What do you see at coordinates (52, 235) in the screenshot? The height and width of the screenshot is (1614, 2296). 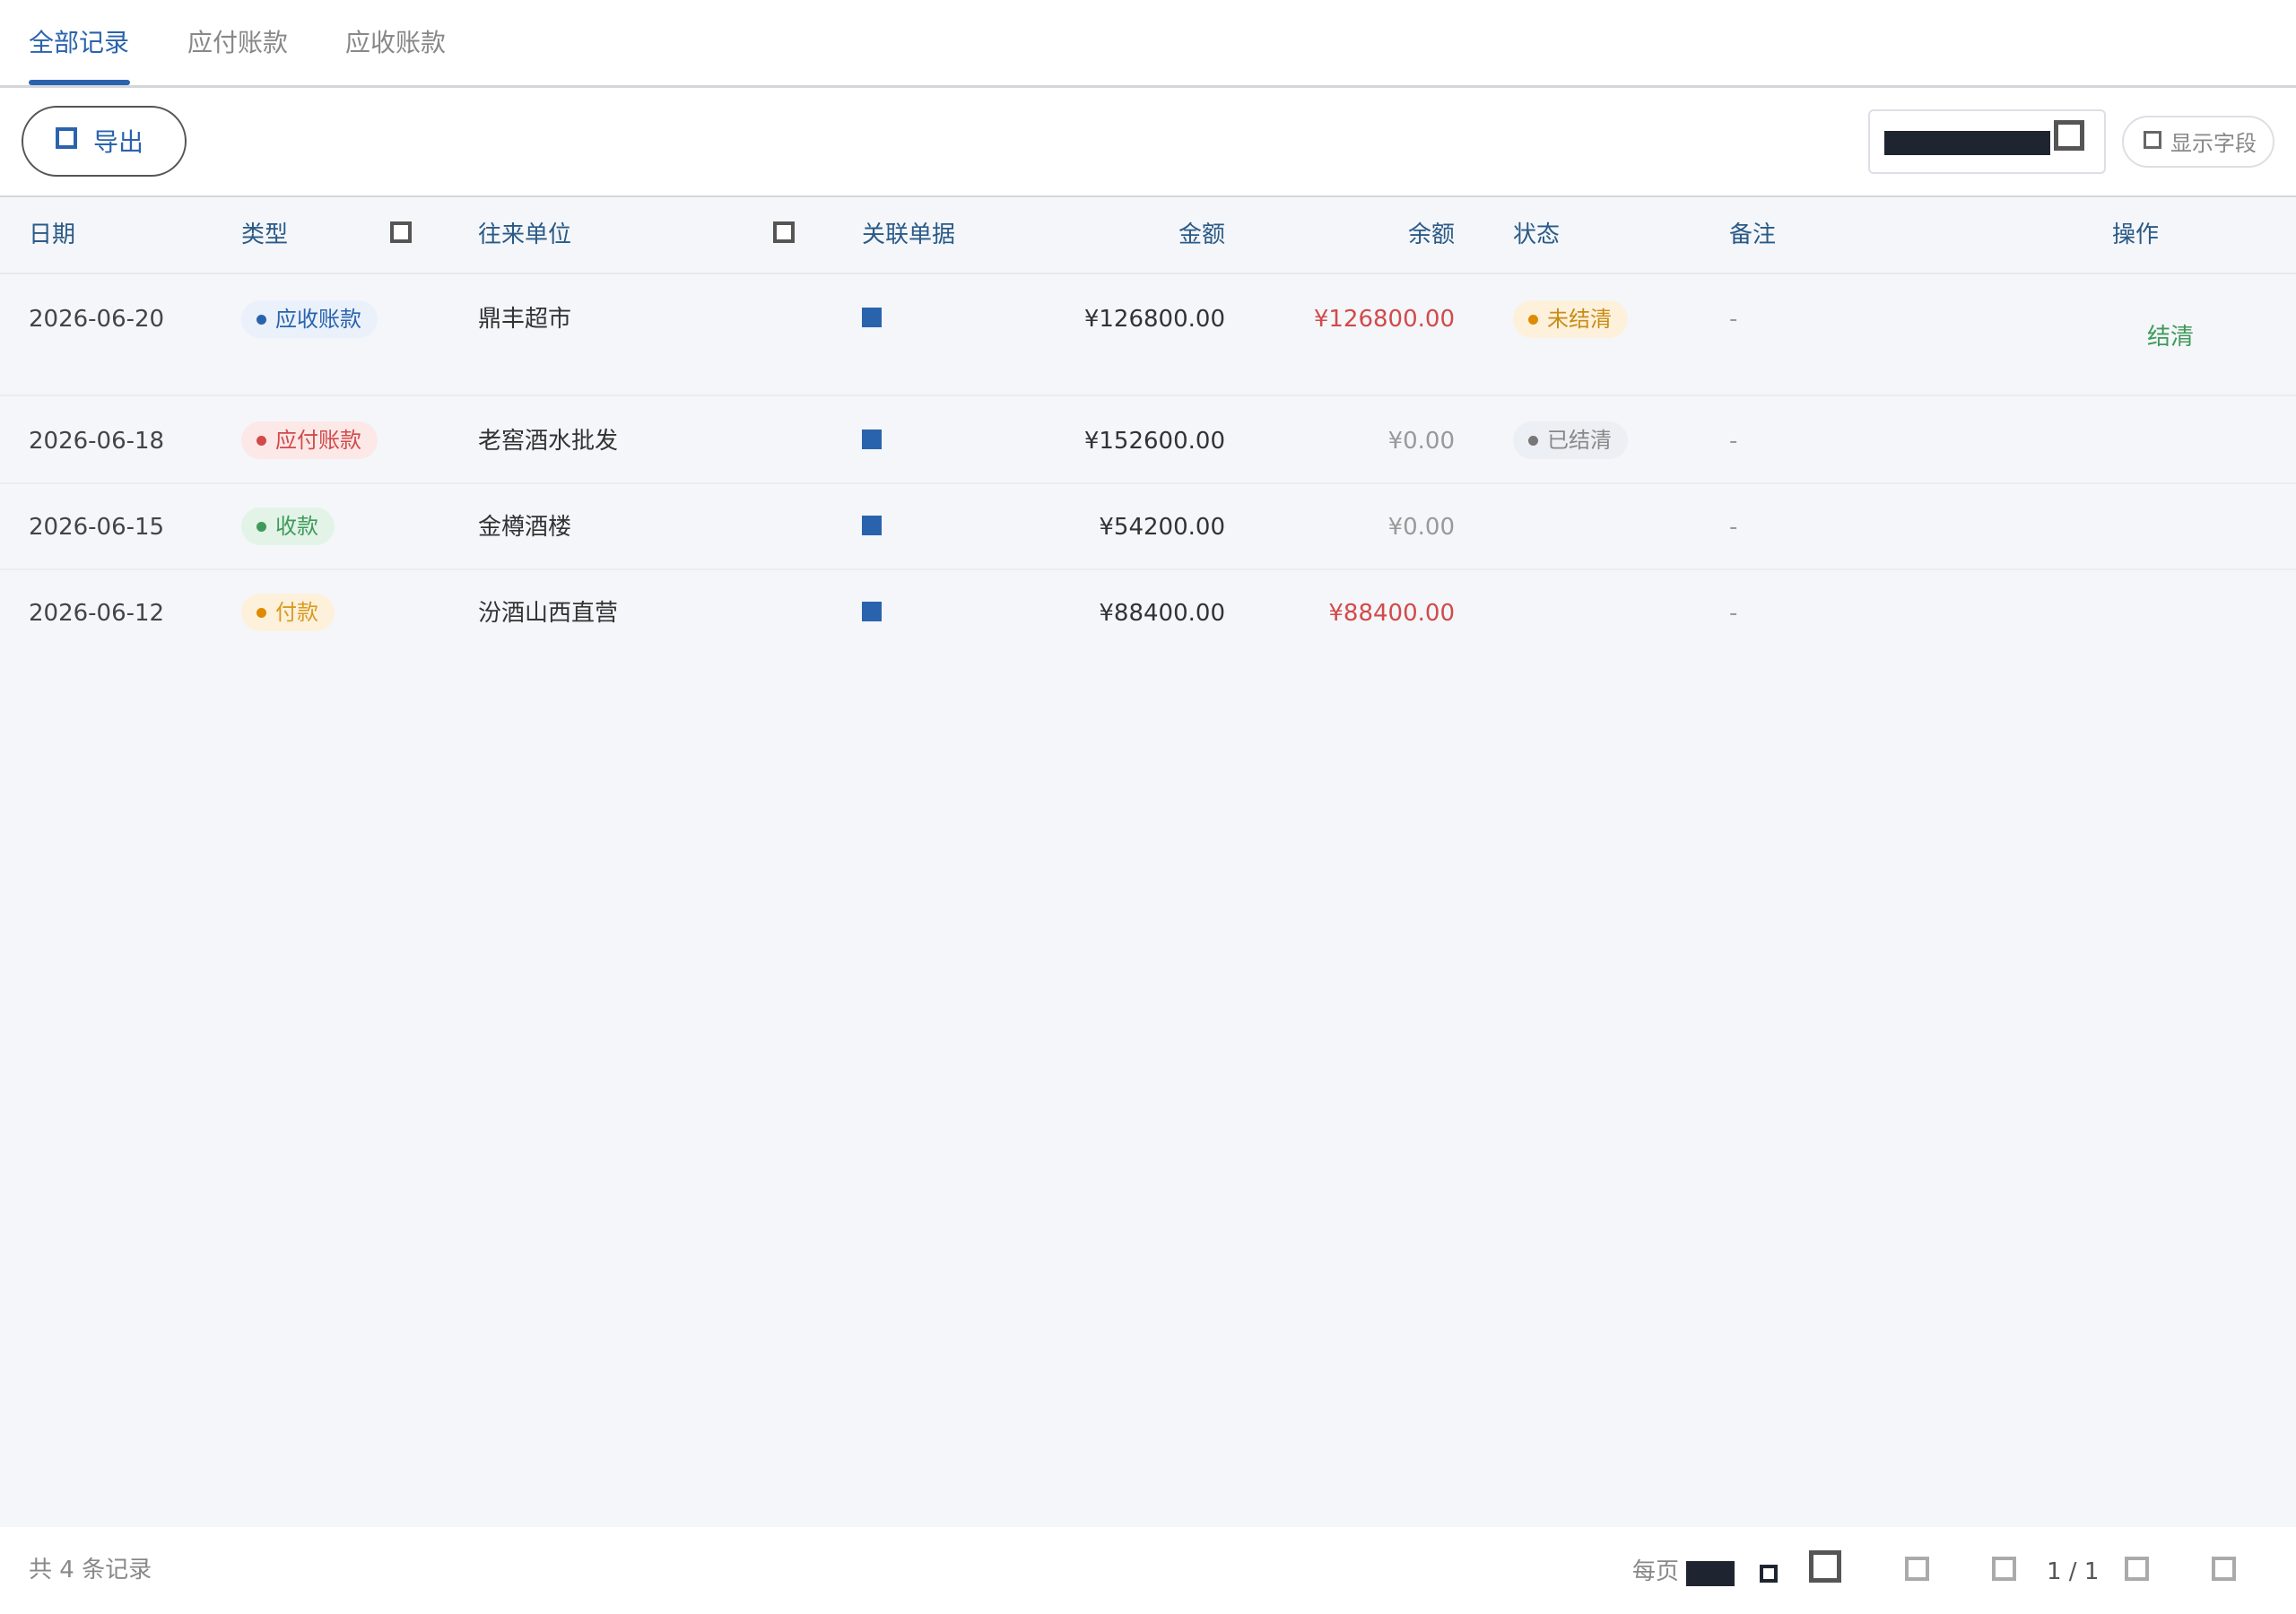 I see `column-header-date: 日期` at bounding box center [52, 235].